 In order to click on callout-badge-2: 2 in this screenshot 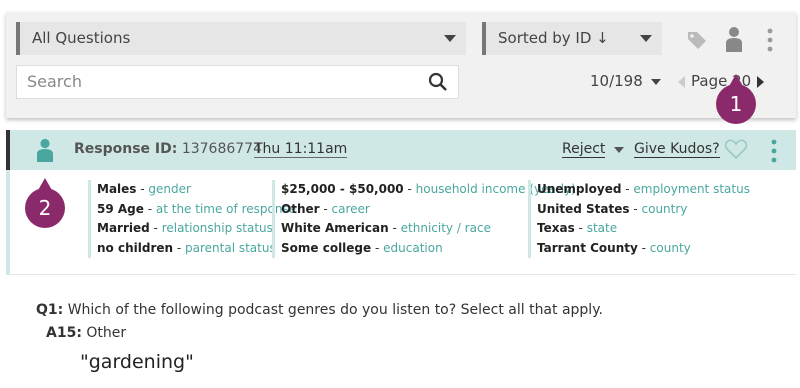, I will do `click(45, 203)`.